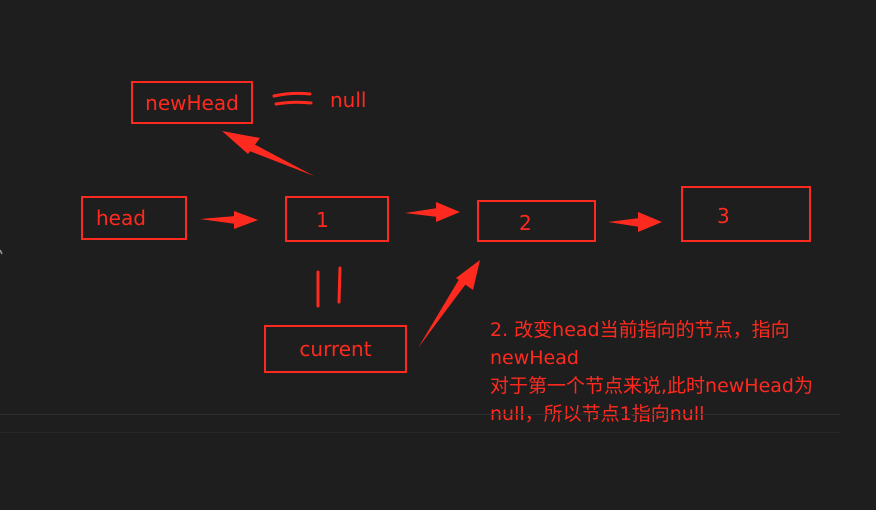 The height and width of the screenshot is (510, 876). I want to click on arrow-head-to-node1, so click(229, 220).